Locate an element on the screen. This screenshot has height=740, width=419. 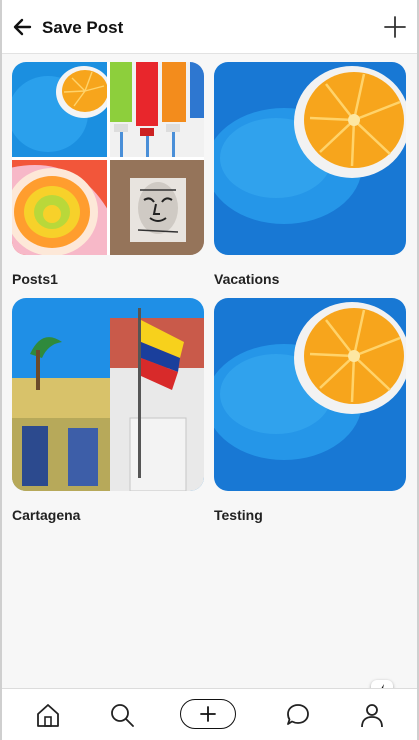
back-arrow-icon is located at coordinates (23, 27).